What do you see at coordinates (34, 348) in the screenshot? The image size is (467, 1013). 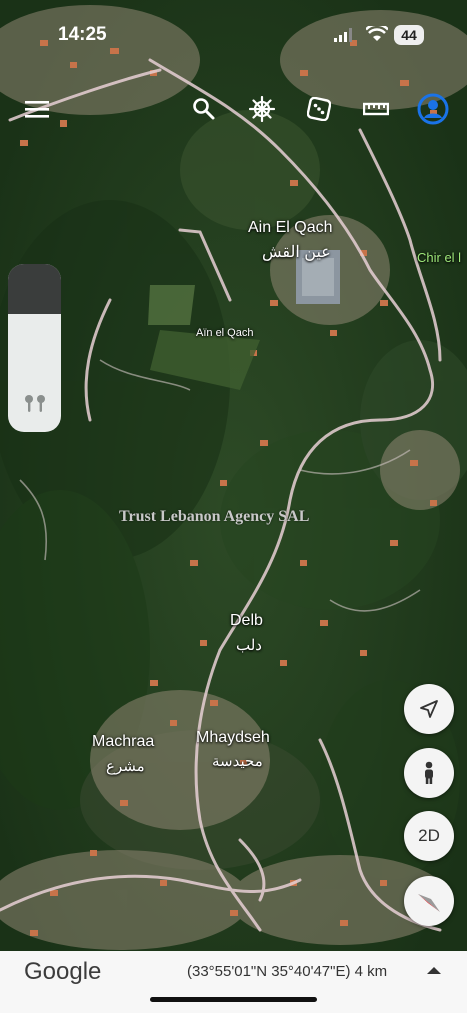 I see `volume-overlay` at bounding box center [34, 348].